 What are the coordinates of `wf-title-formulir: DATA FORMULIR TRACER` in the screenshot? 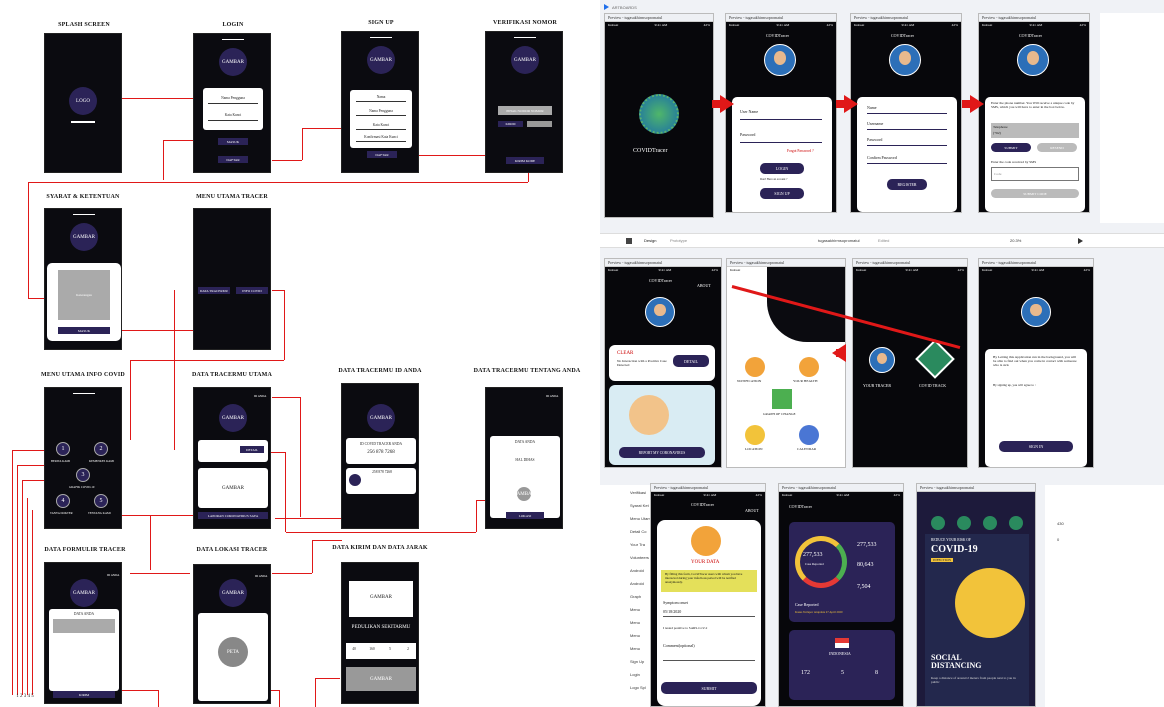 It's located at (85, 550).